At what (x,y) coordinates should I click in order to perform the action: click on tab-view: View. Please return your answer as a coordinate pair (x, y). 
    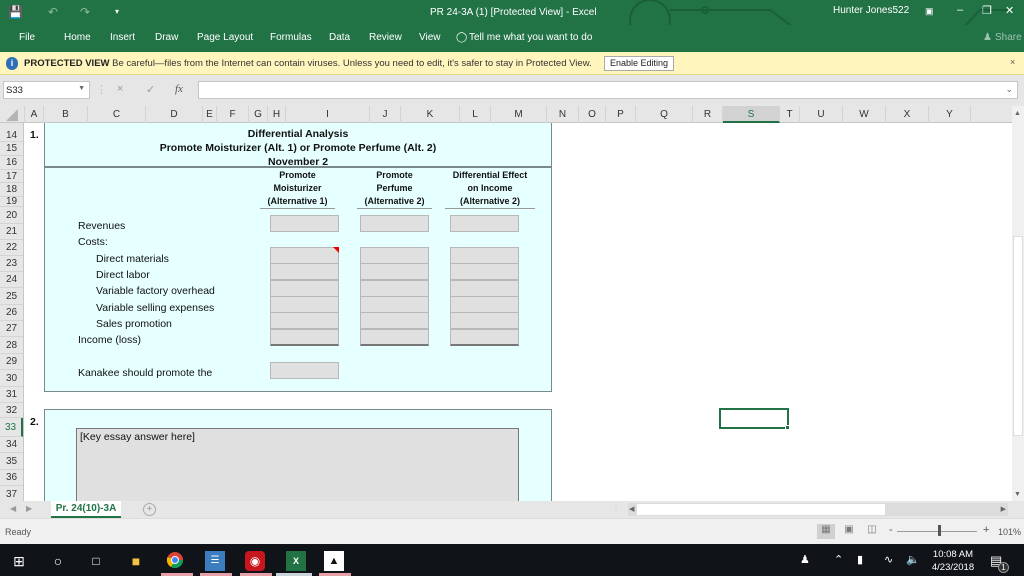
    Looking at the image, I should click on (430, 37).